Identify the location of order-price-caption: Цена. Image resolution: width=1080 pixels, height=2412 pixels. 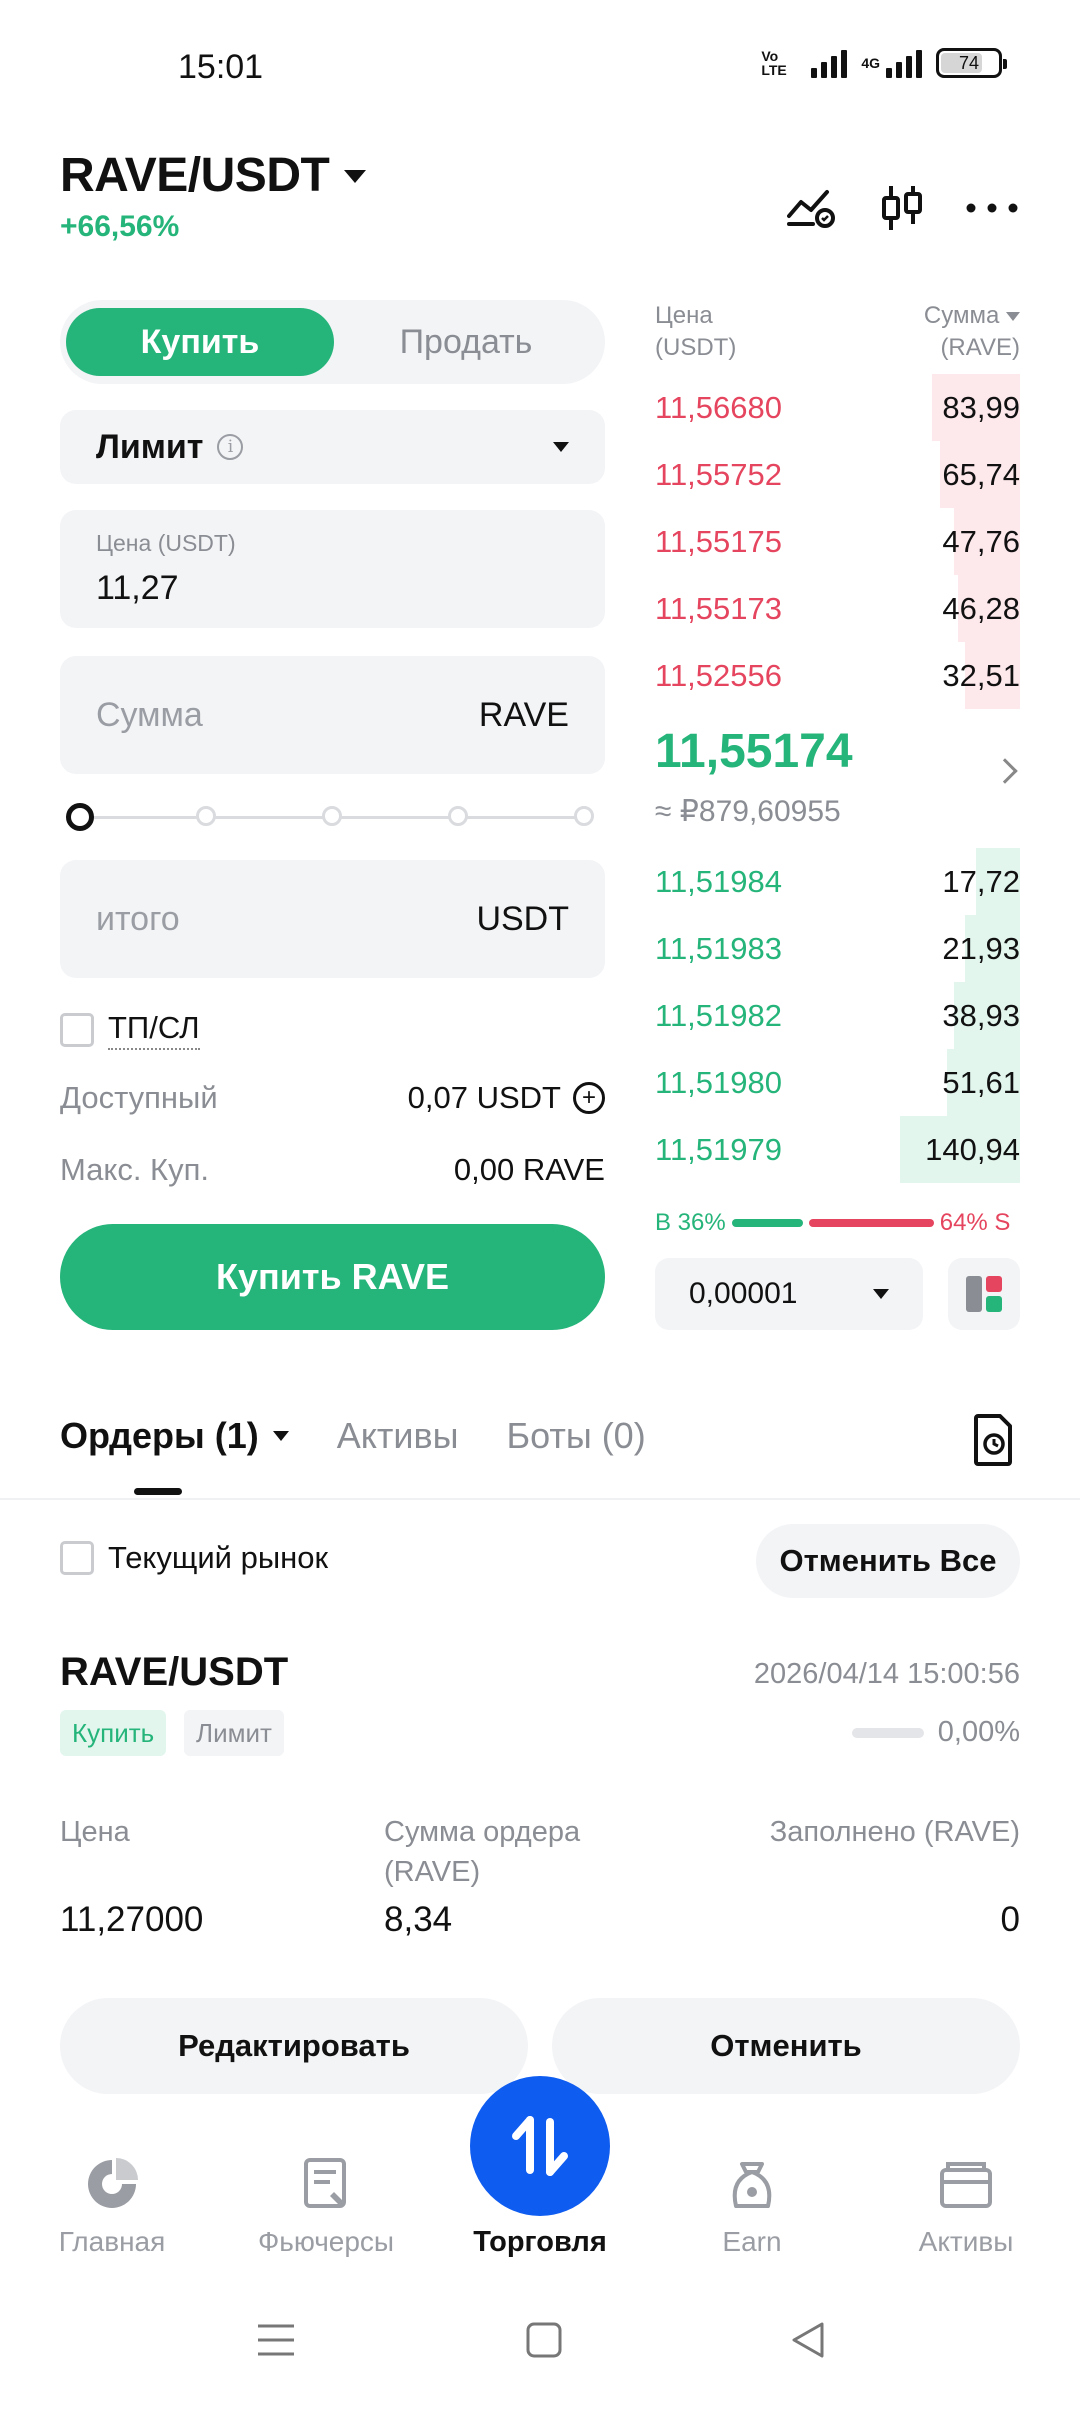
(95, 1832).